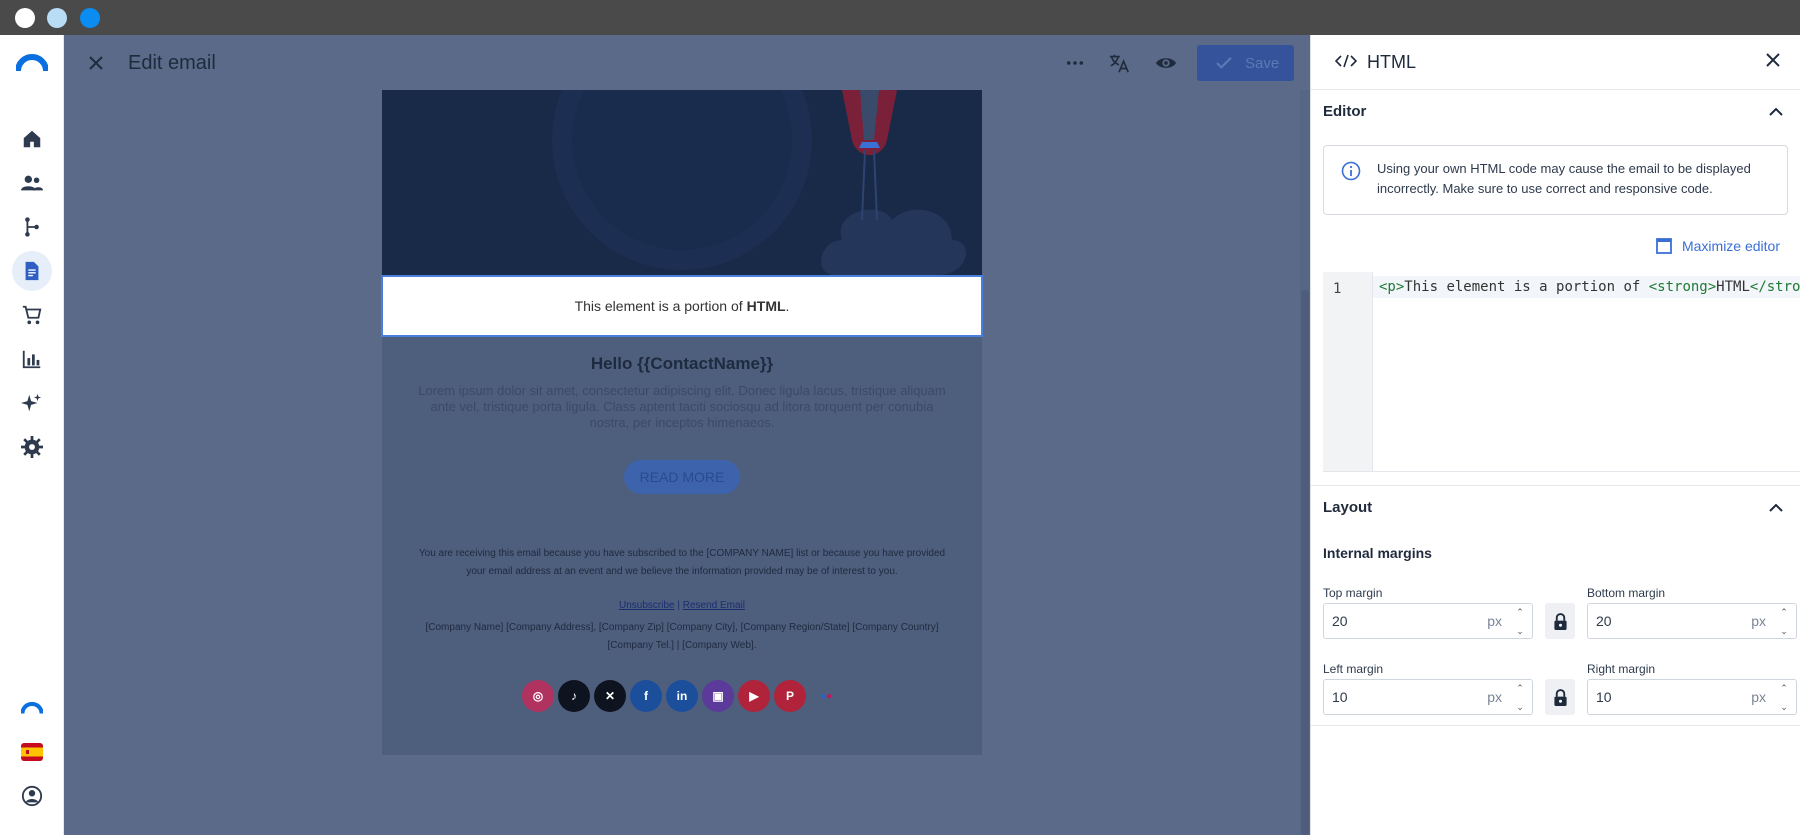 This screenshot has height=835, width=1800. What do you see at coordinates (1245, 63) in the screenshot?
I see `save-button: Save` at bounding box center [1245, 63].